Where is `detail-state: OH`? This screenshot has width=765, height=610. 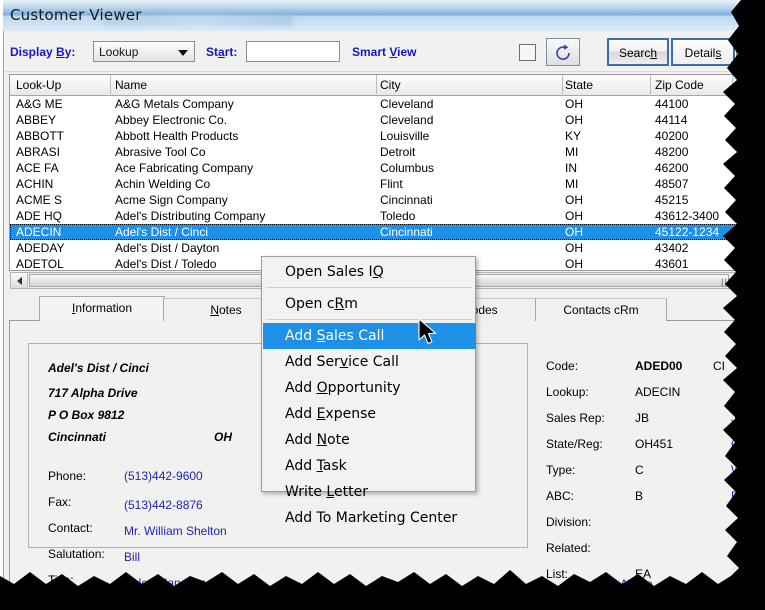
detail-state: OH is located at coordinates (223, 437).